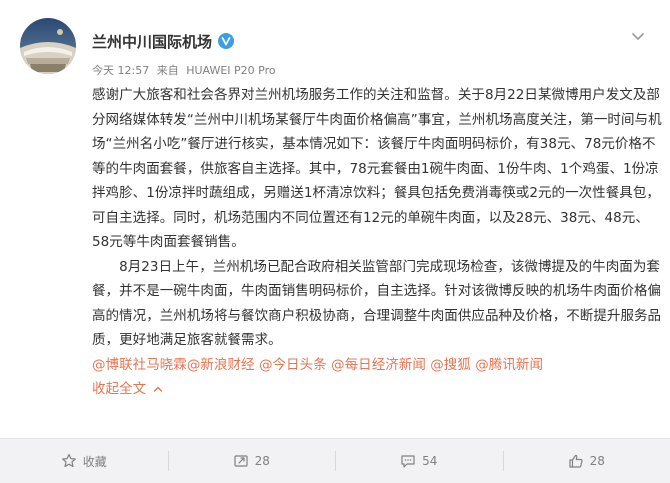  I want to click on airport-avatar-image, so click(48, 46).